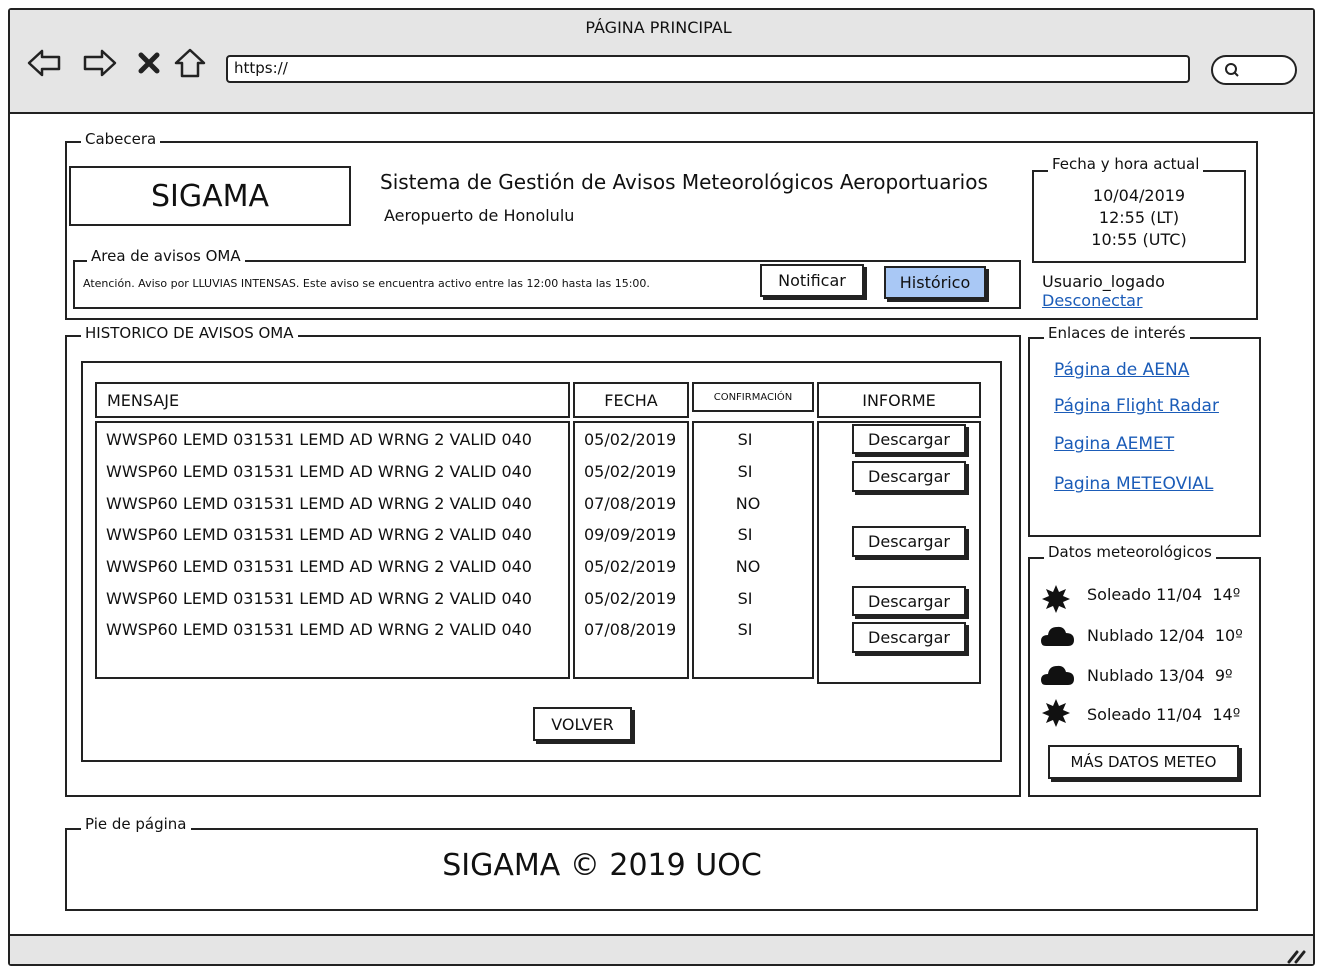 This screenshot has height=970, width=1317. Describe the element at coordinates (1114, 444) in the screenshot. I see `link-aemet: Pagina AEMET` at that location.